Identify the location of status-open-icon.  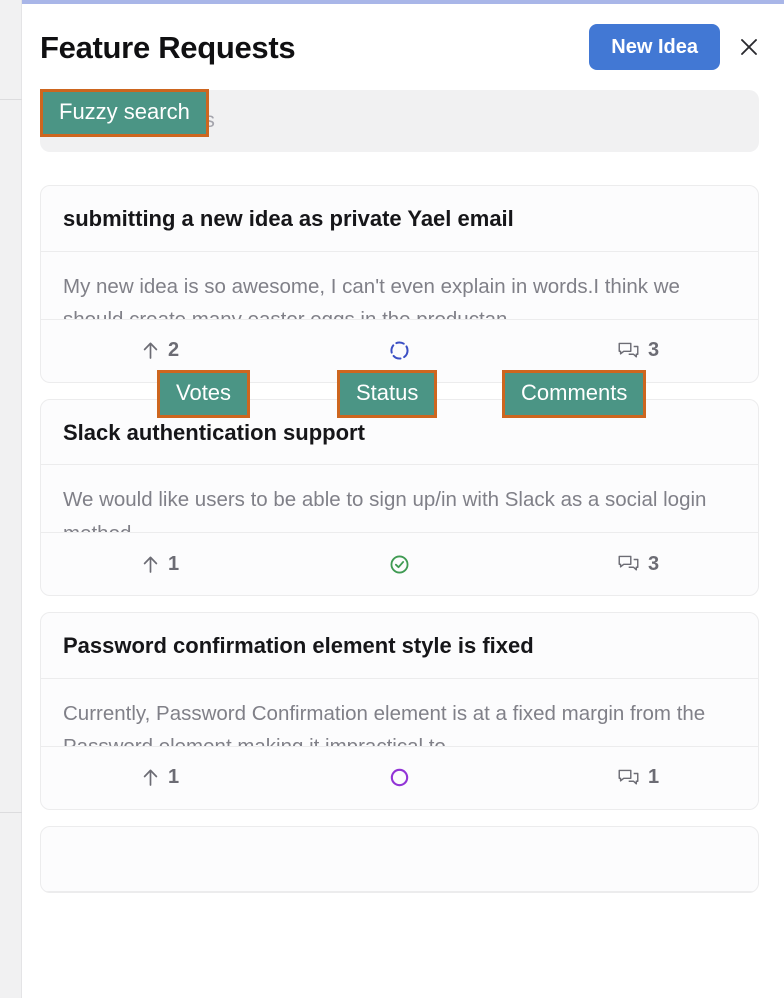
(399, 777).